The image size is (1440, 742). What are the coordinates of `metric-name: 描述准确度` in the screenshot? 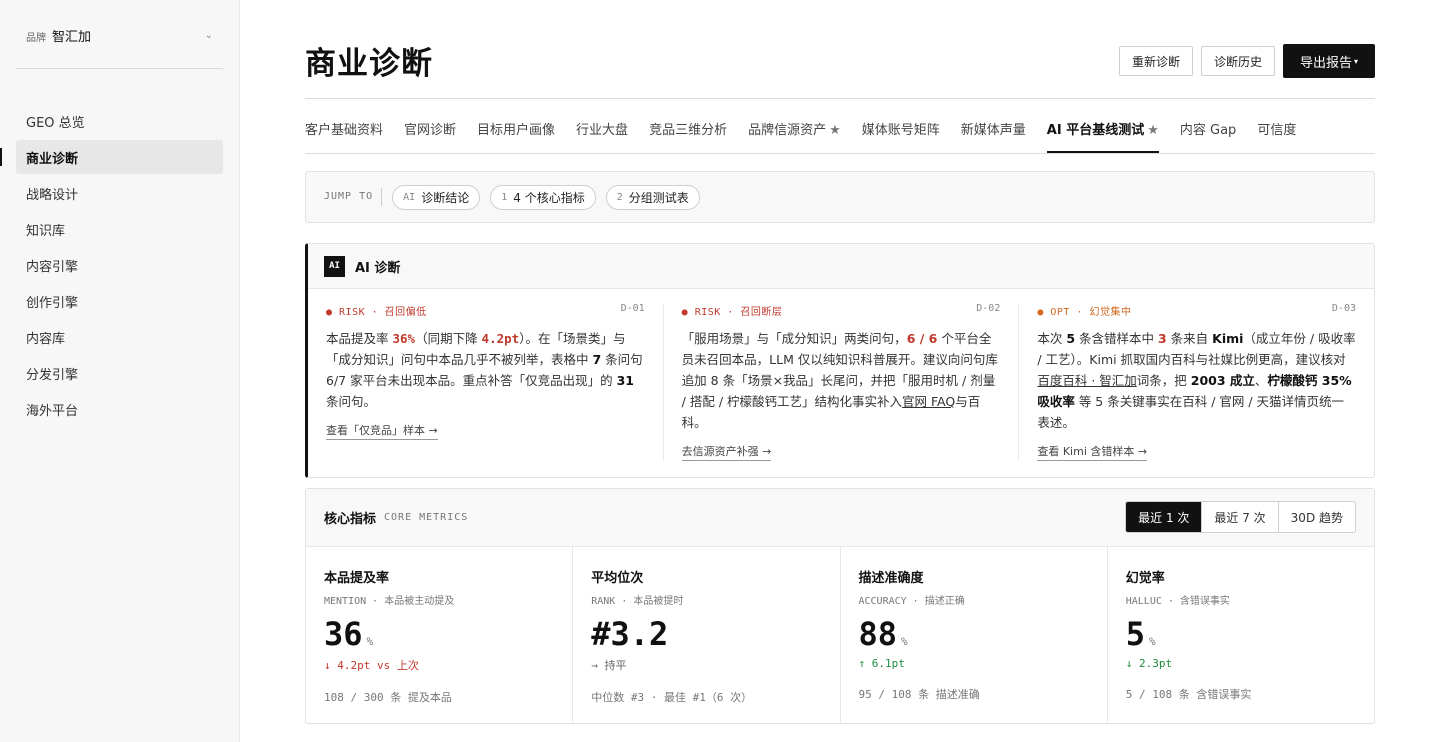 It's located at (891, 578).